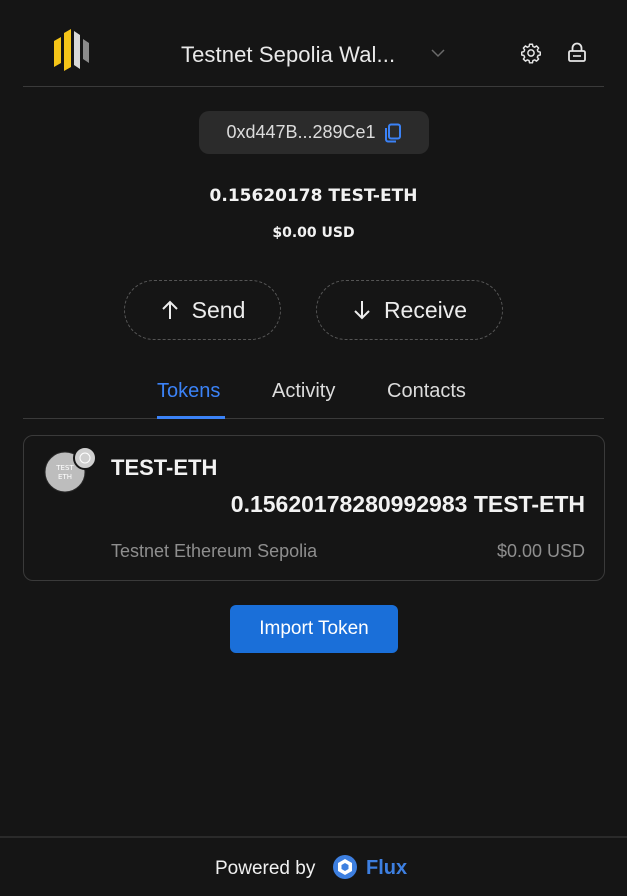 The image size is (627, 896). I want to click on token-icon-text-2: ETH, so click(65, 477).